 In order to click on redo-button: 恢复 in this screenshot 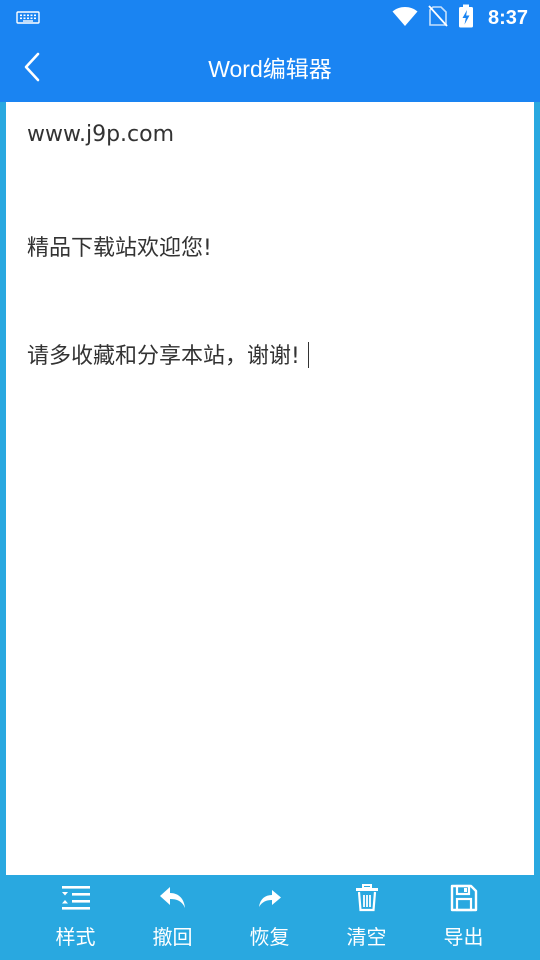, I will do `click(269, 917)`.